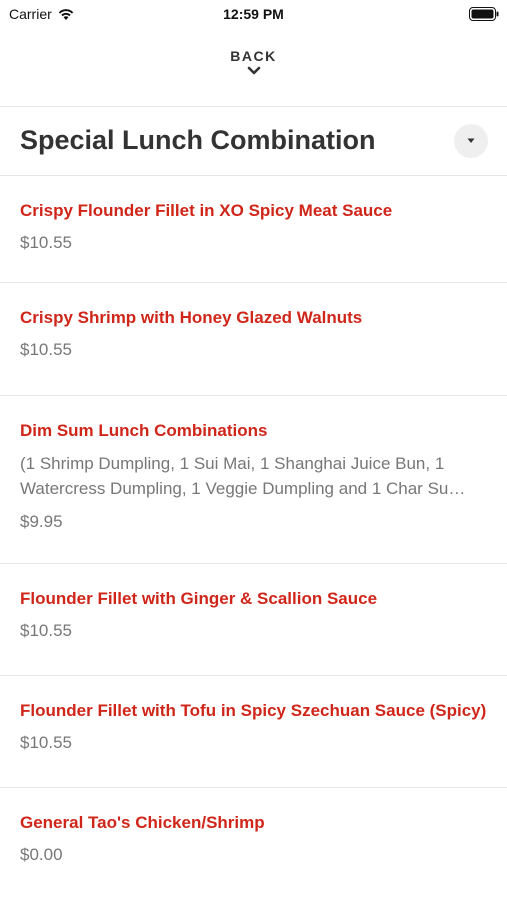  I want to click on caret-down-icon, so click(471, 140).